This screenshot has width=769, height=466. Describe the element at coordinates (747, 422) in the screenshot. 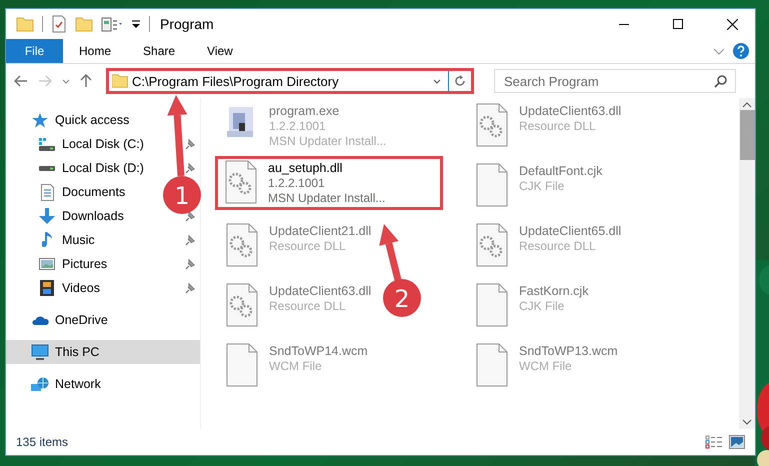

I see `scroll-down-icon` at that location.